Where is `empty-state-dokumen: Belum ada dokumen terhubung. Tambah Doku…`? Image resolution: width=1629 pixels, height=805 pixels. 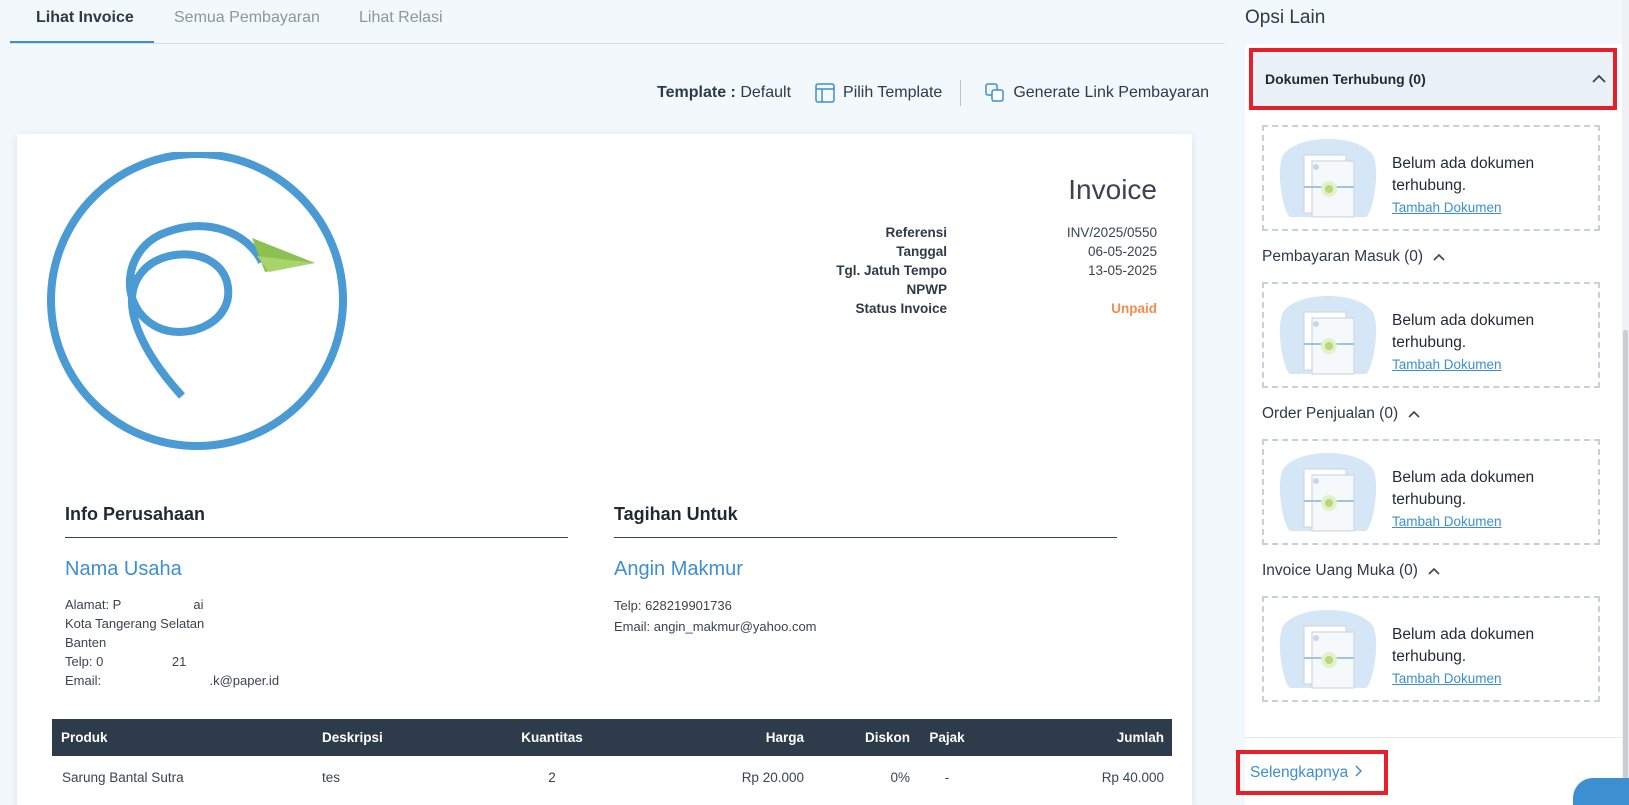 empty-state-dokumen: Belum ada dokumen terhubung. Tambah Doku… is located at coordinates (1431, 178).